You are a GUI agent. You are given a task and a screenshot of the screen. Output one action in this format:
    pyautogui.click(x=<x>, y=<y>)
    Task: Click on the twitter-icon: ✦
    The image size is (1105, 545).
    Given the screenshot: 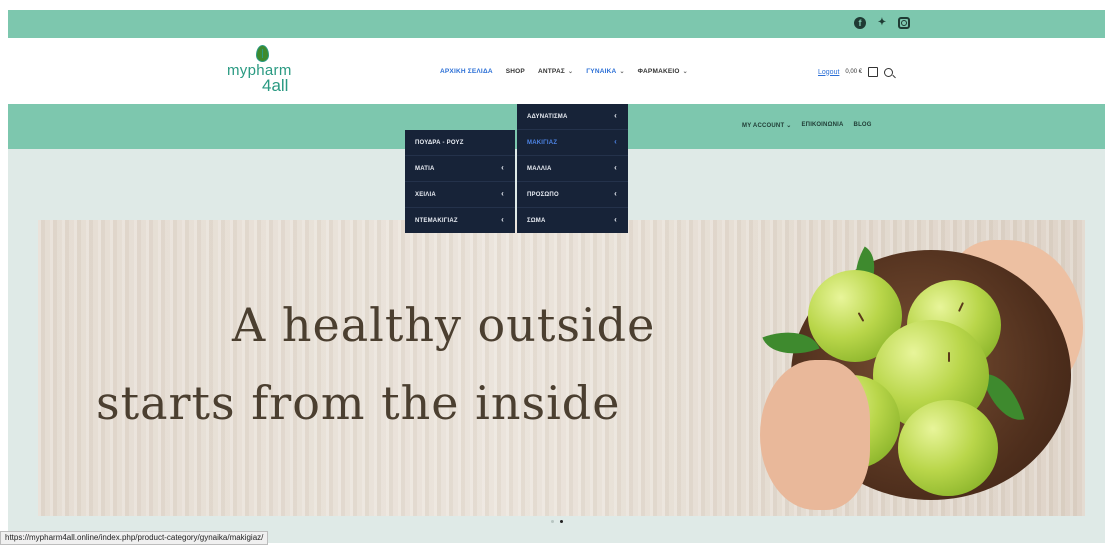 What is the action you would take?
    pyautogui.click(x=882, y=23)
    